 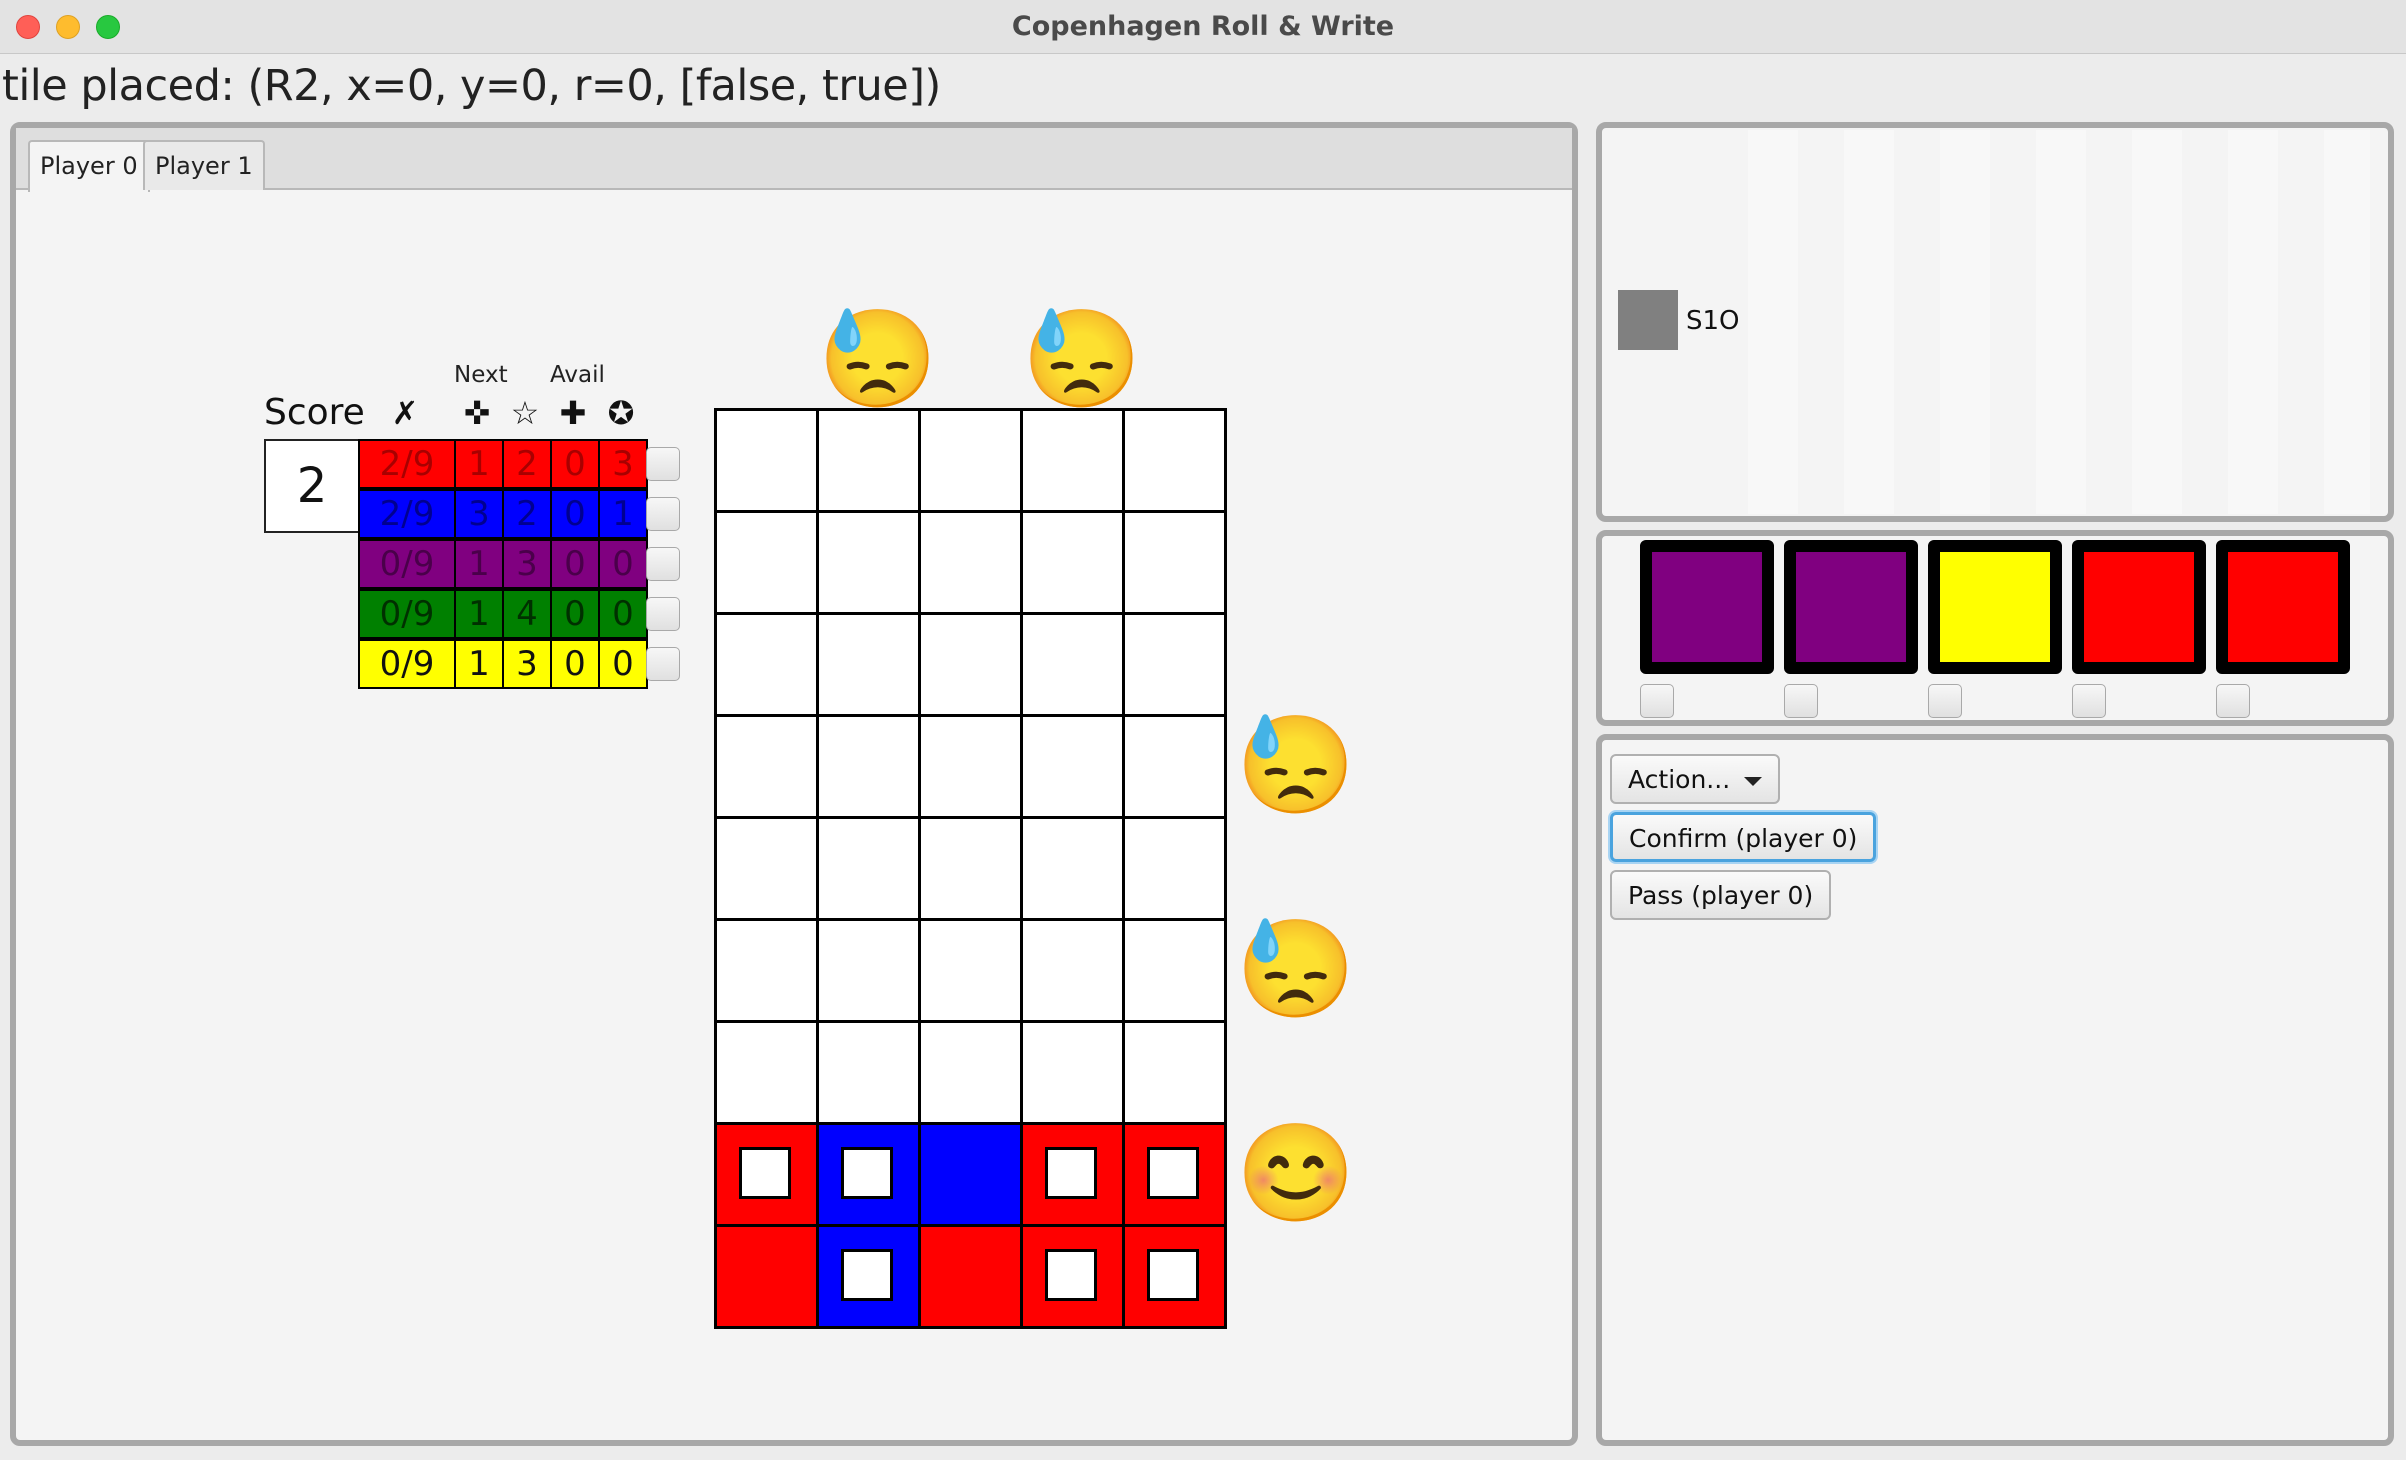 I want to click on tab-player-0: Player 0, so click(x=89, y=166).